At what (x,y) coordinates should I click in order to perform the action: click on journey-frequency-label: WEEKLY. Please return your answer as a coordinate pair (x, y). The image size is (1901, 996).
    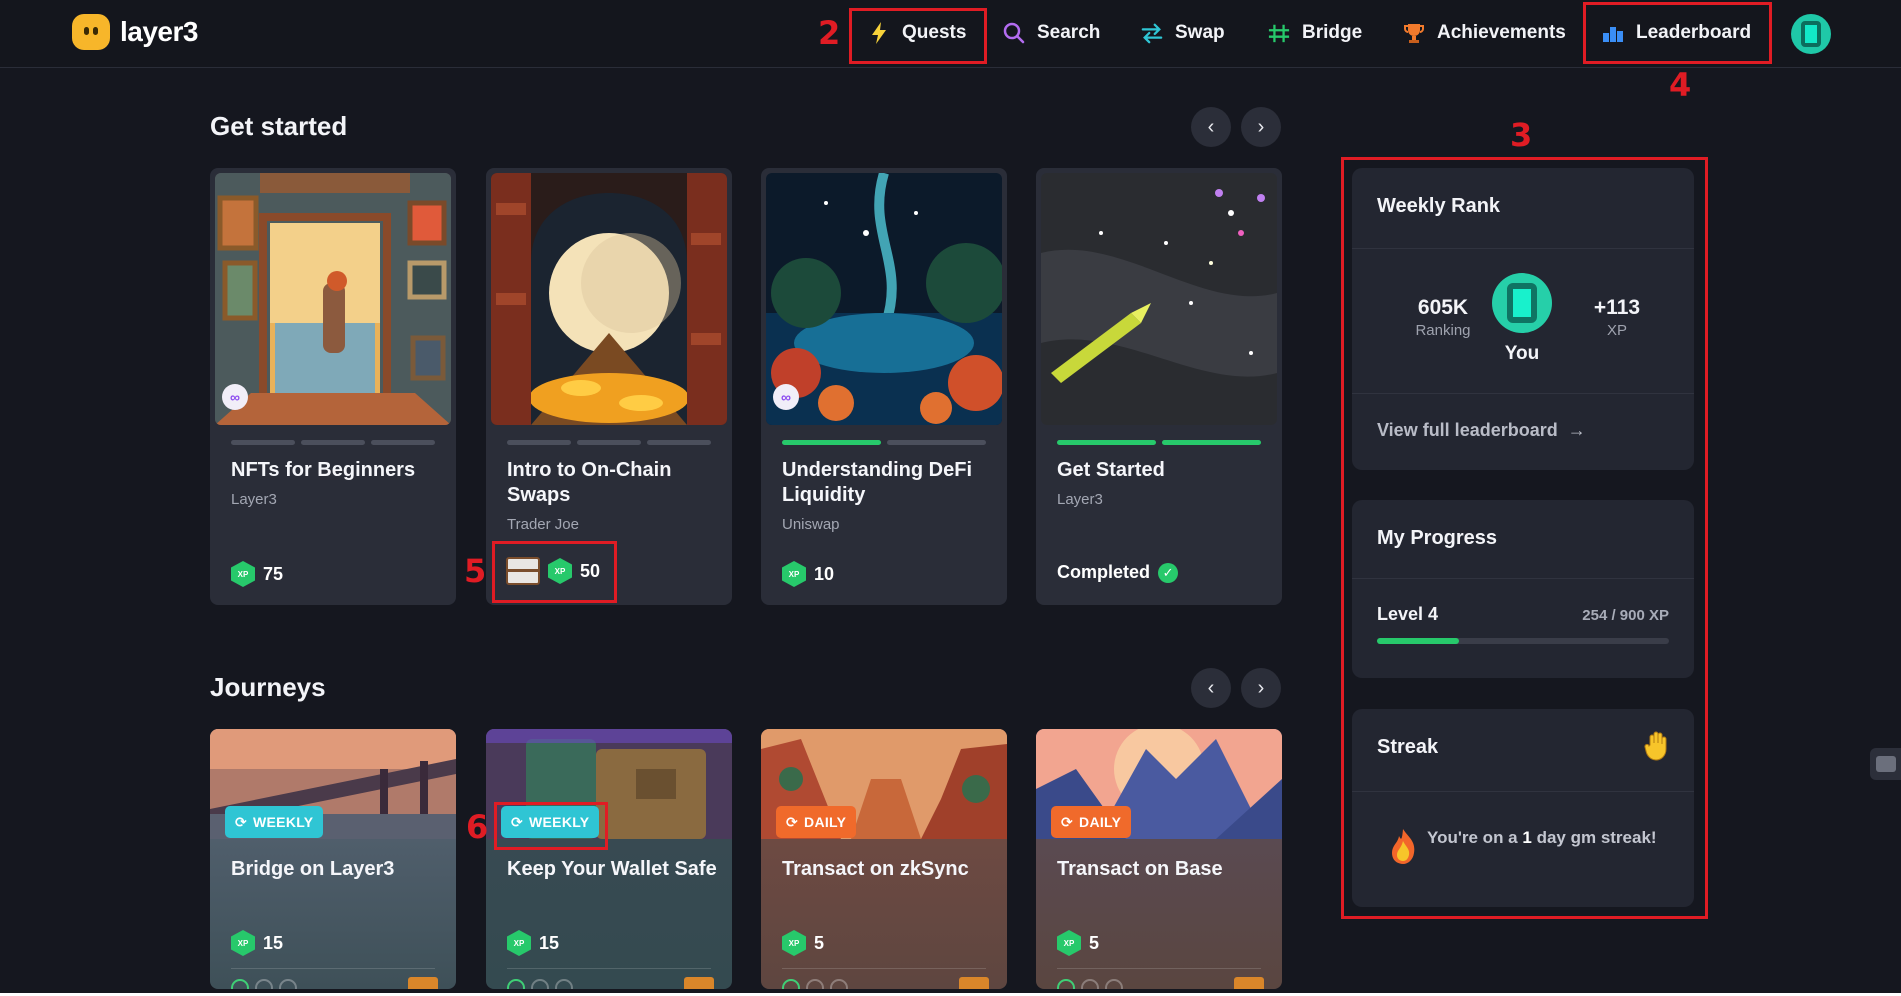
    Looking at the image, I should click on (283, 822).